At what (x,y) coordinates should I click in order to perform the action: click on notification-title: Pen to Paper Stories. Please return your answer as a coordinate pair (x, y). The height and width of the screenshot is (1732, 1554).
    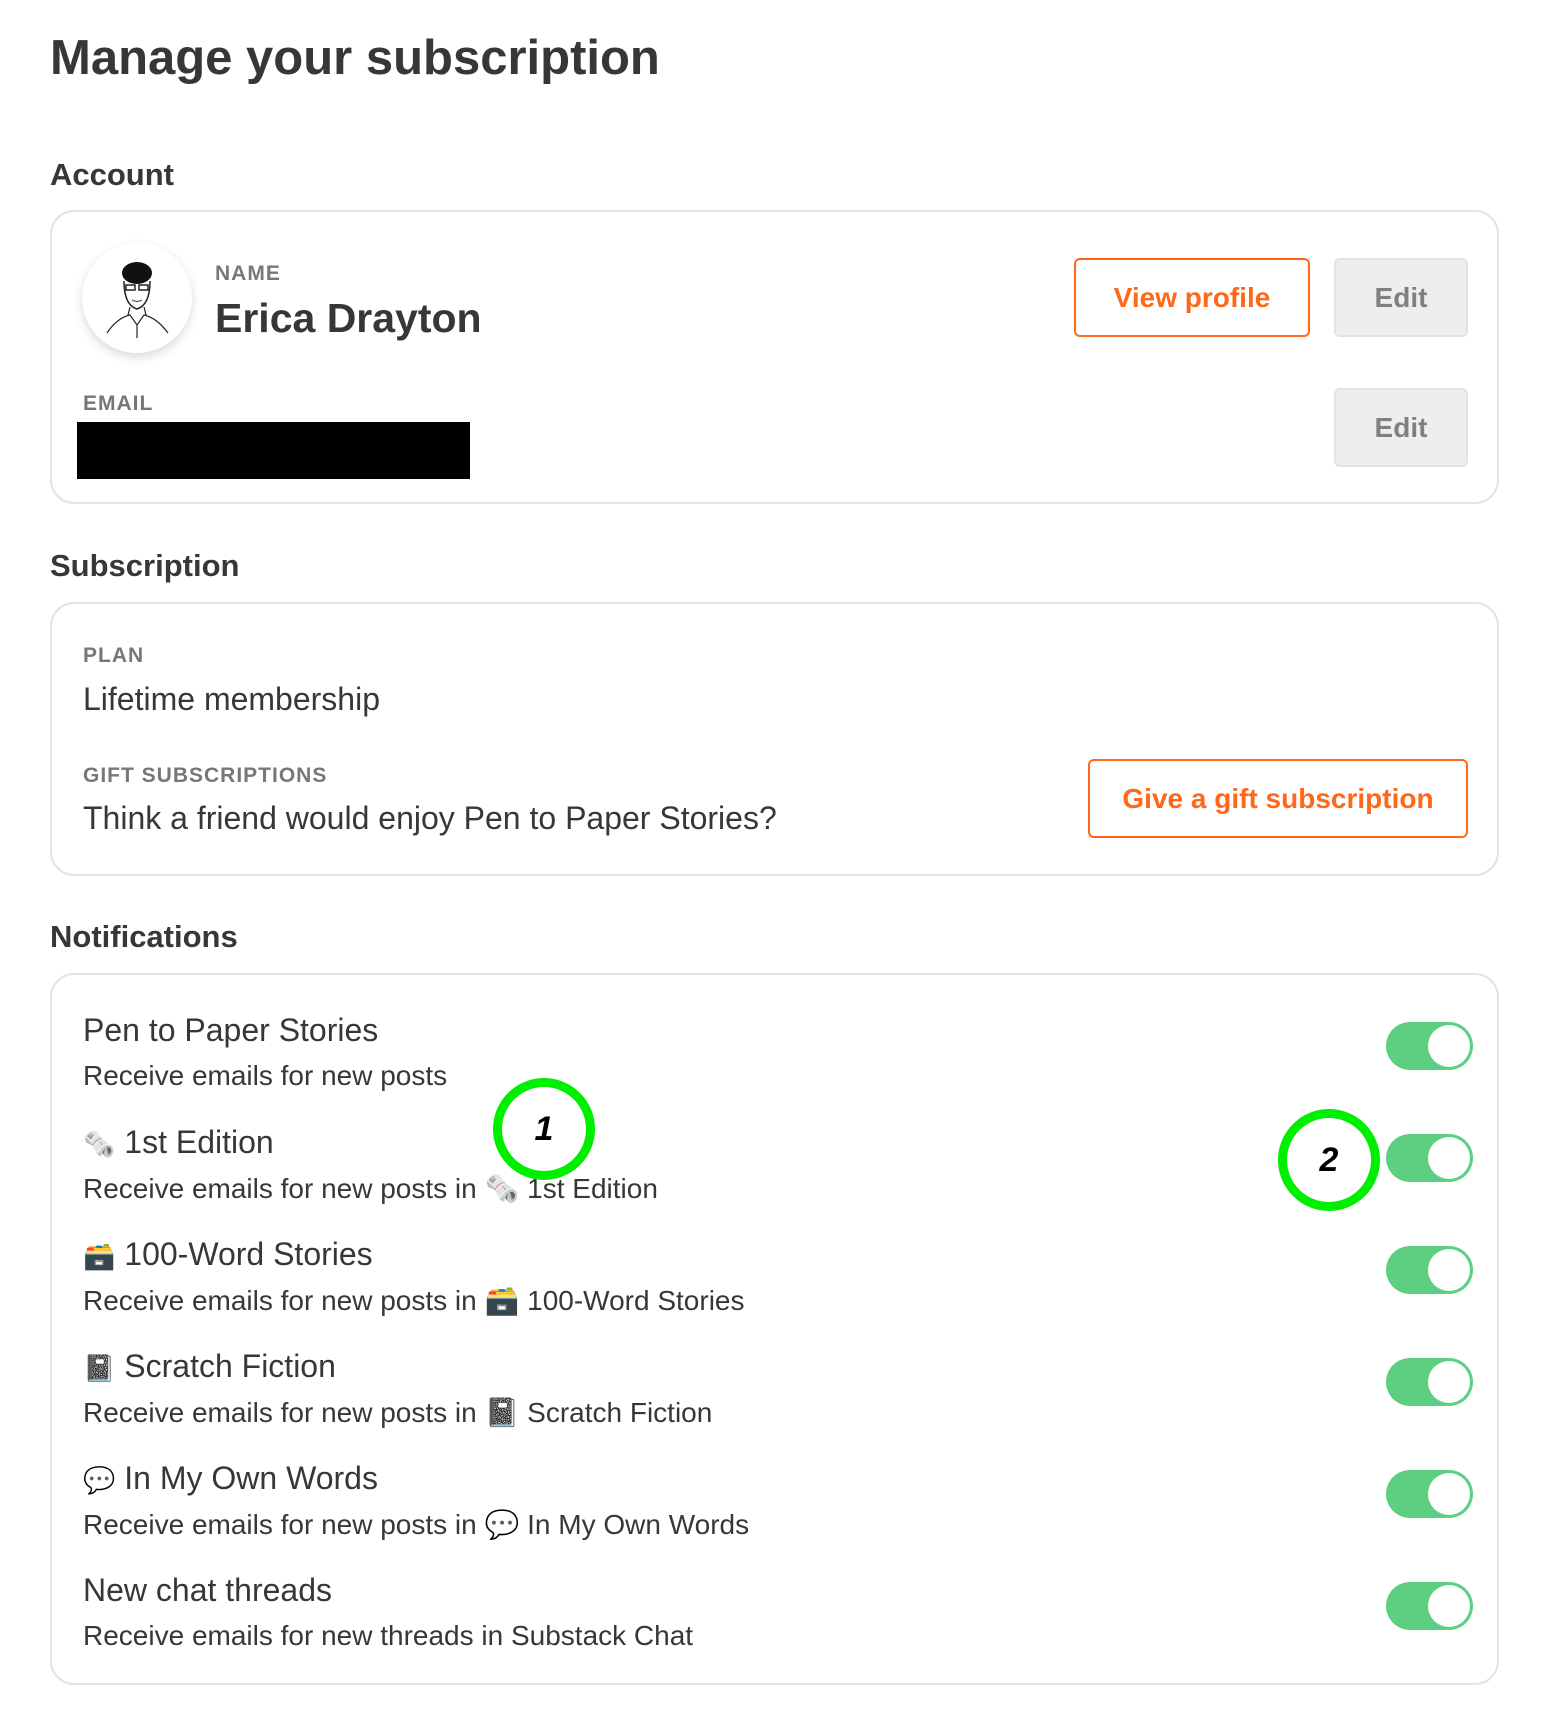
    Looking at the image, I should click on (230, 1030).